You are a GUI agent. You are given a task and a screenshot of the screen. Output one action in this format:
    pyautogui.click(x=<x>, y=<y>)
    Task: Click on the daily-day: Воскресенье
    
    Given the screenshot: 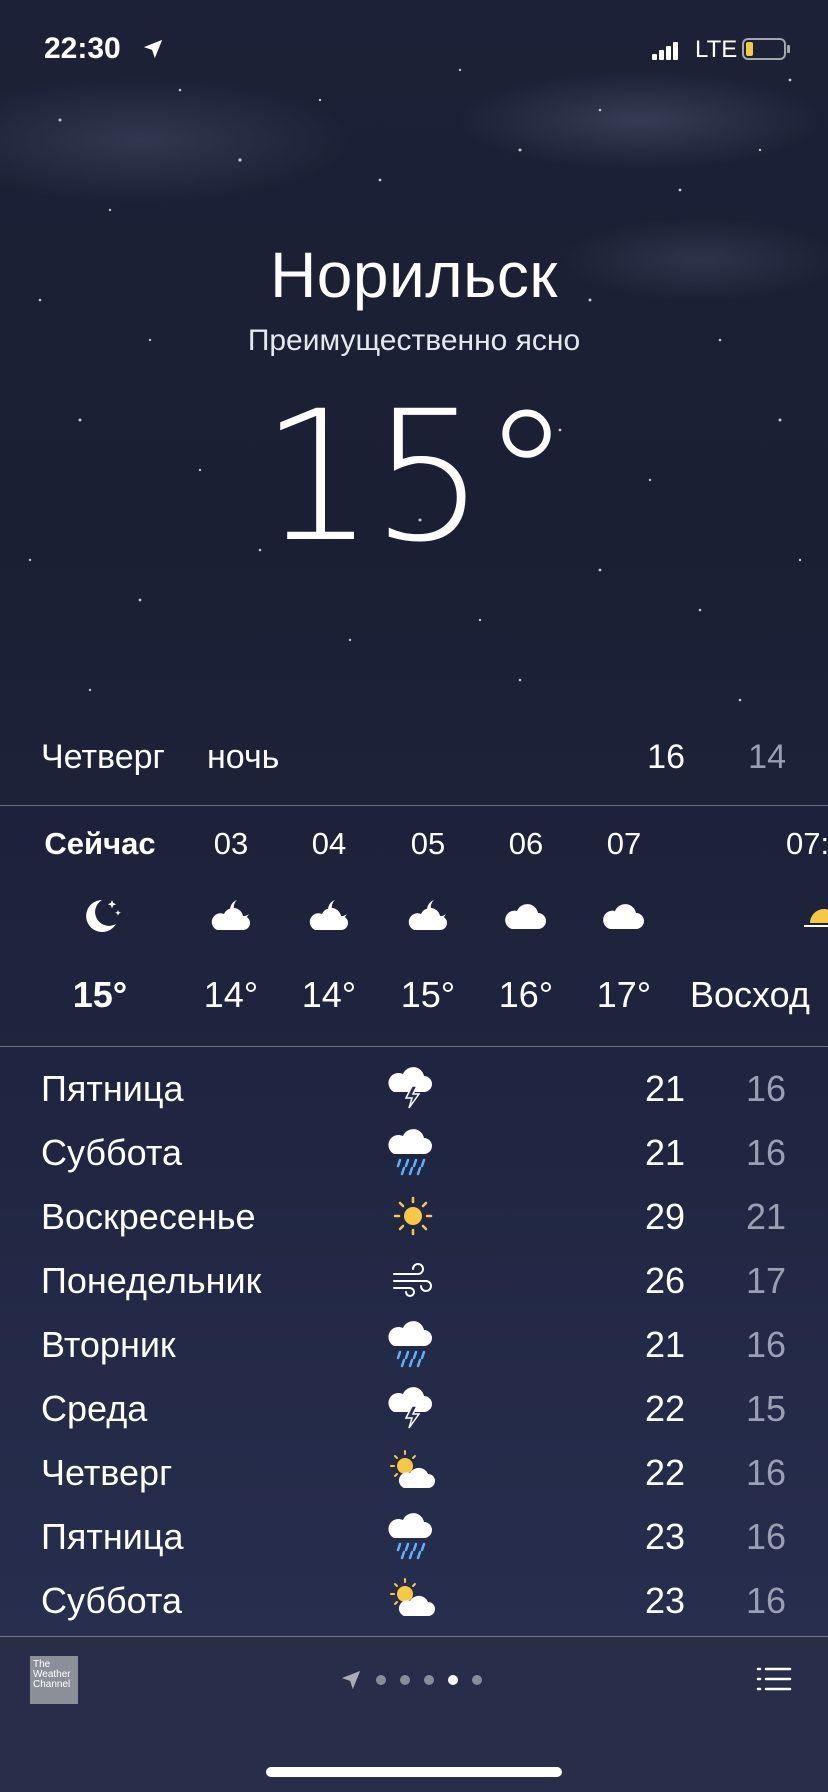 What is the action you would take?
    pyautogui.click(x=148, y=1216)
    